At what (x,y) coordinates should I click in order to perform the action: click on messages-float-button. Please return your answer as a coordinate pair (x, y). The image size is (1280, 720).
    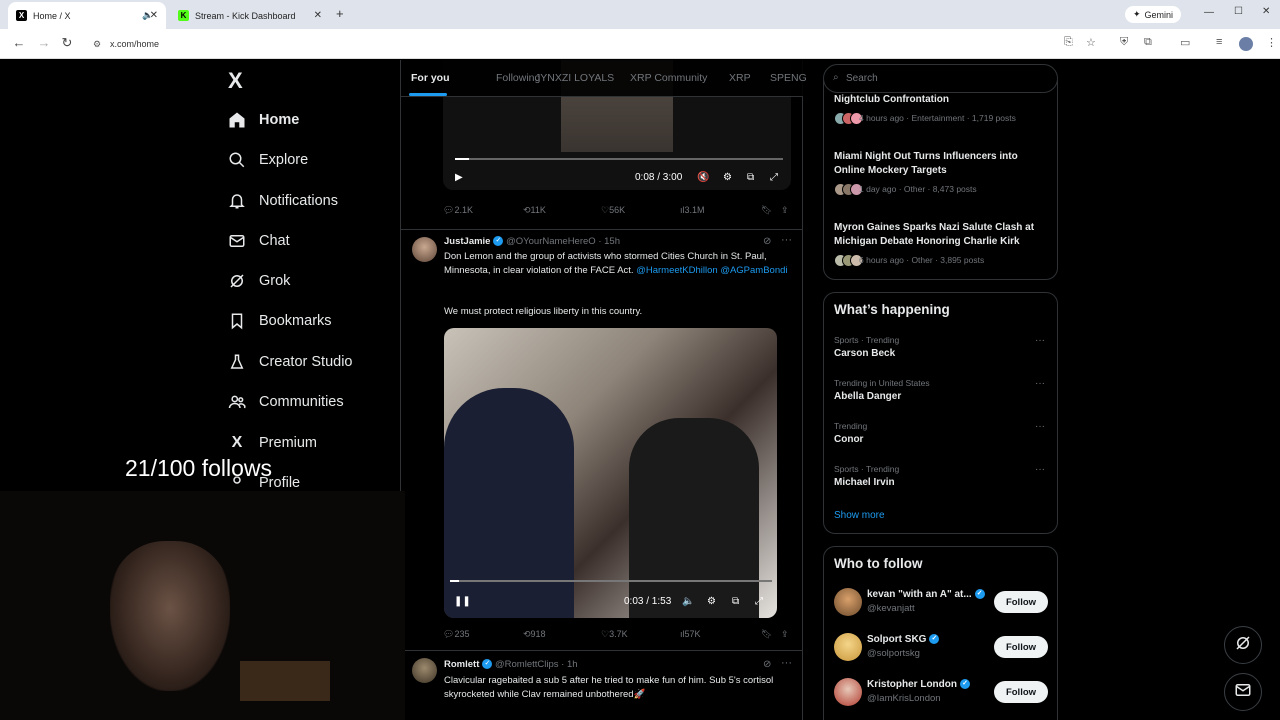
    Looking at the image, I should click on (1243, 692).